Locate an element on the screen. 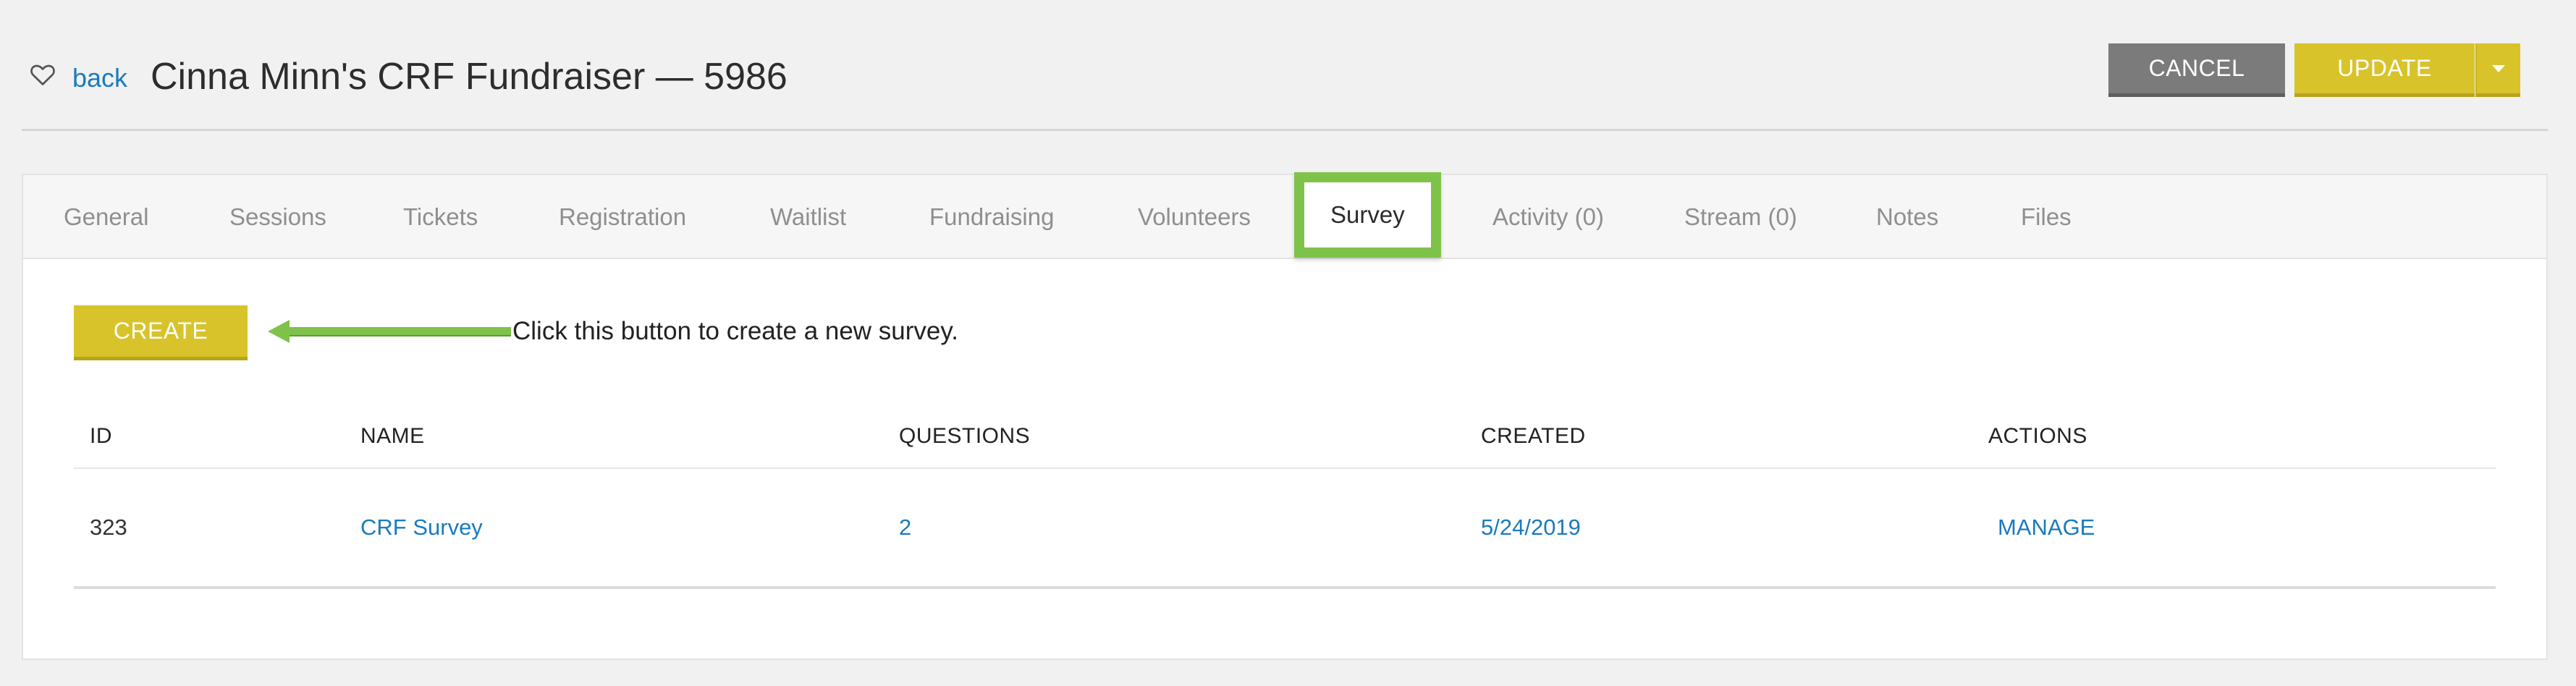 This screenshot has height=686, width=2576. caret-down-icon is located at coordinates (2498, 68).